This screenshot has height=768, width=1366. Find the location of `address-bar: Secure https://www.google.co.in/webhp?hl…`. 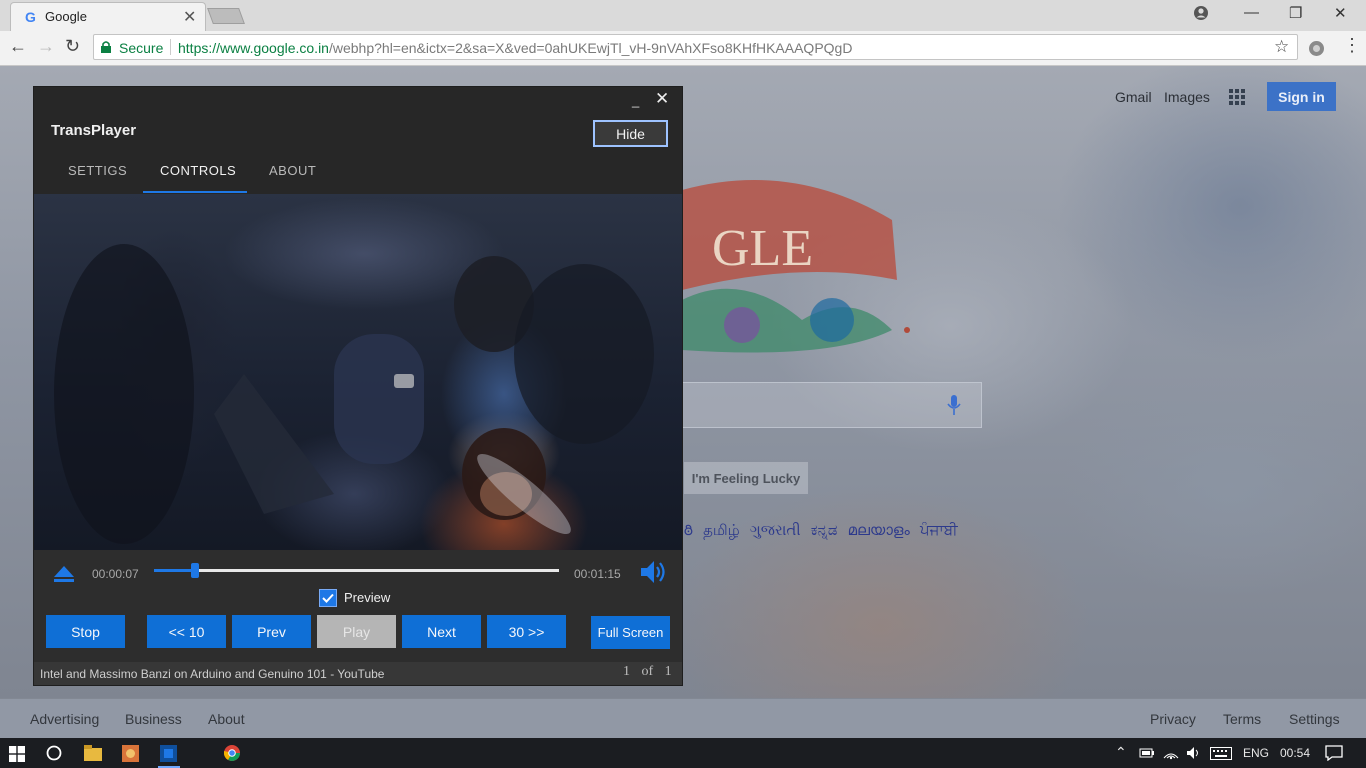

address-bar: Secure https://www.google.co.in/webhp?hl… is located at coordinates (695, 47).